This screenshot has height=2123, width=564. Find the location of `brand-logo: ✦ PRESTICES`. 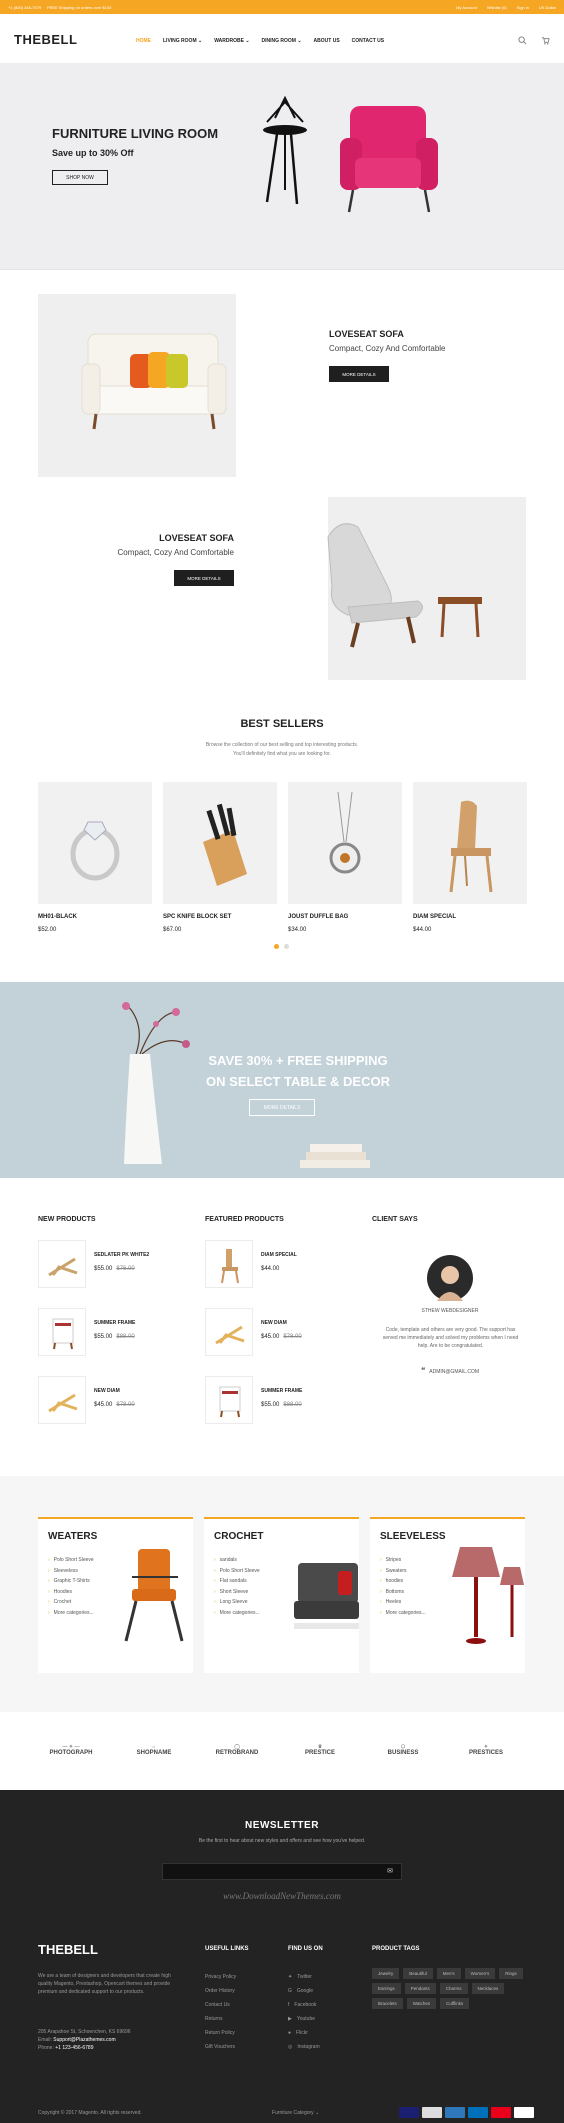

brand-logo: ✦ PRESTICES is located at coordinates (486, 1750).